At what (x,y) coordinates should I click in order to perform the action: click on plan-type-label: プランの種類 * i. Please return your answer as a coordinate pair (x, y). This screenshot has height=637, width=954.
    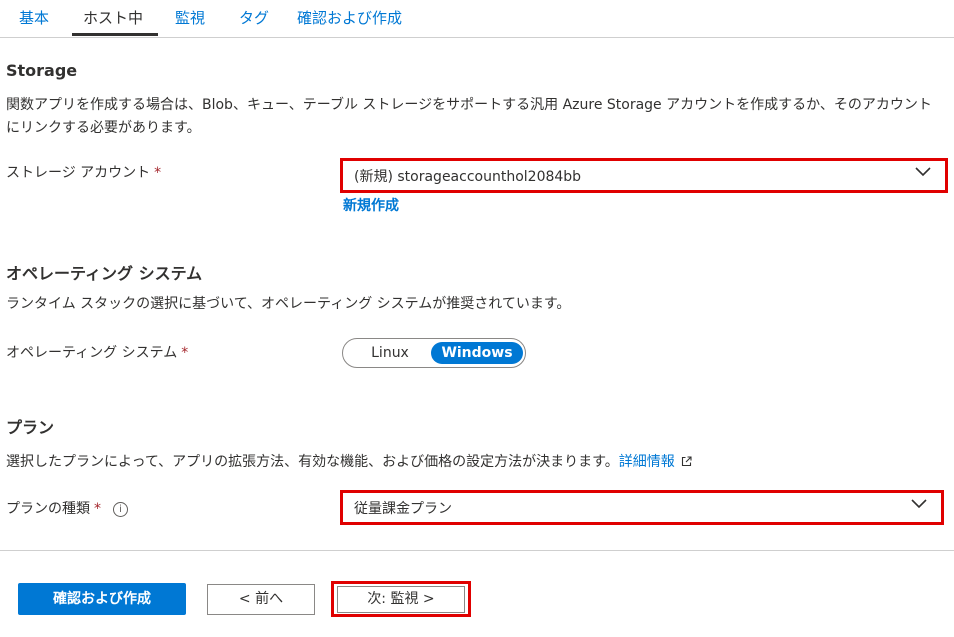
    Looking at the image, I should click on (67, 508).